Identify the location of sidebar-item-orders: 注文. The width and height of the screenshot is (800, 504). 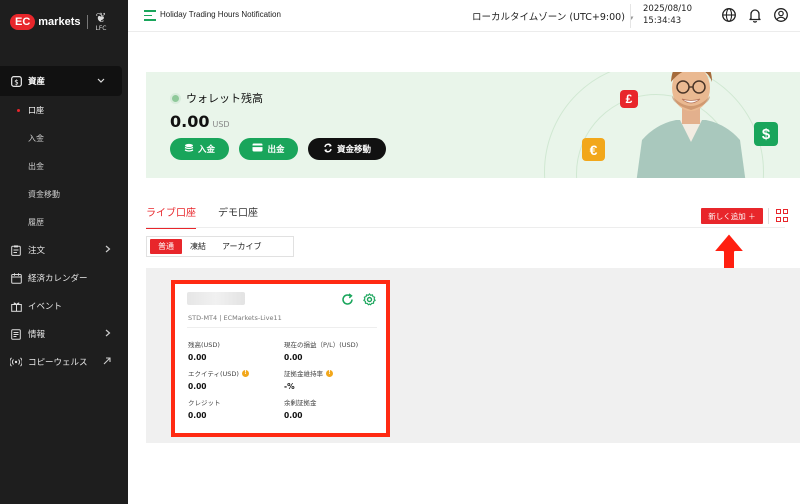
(64, 250).